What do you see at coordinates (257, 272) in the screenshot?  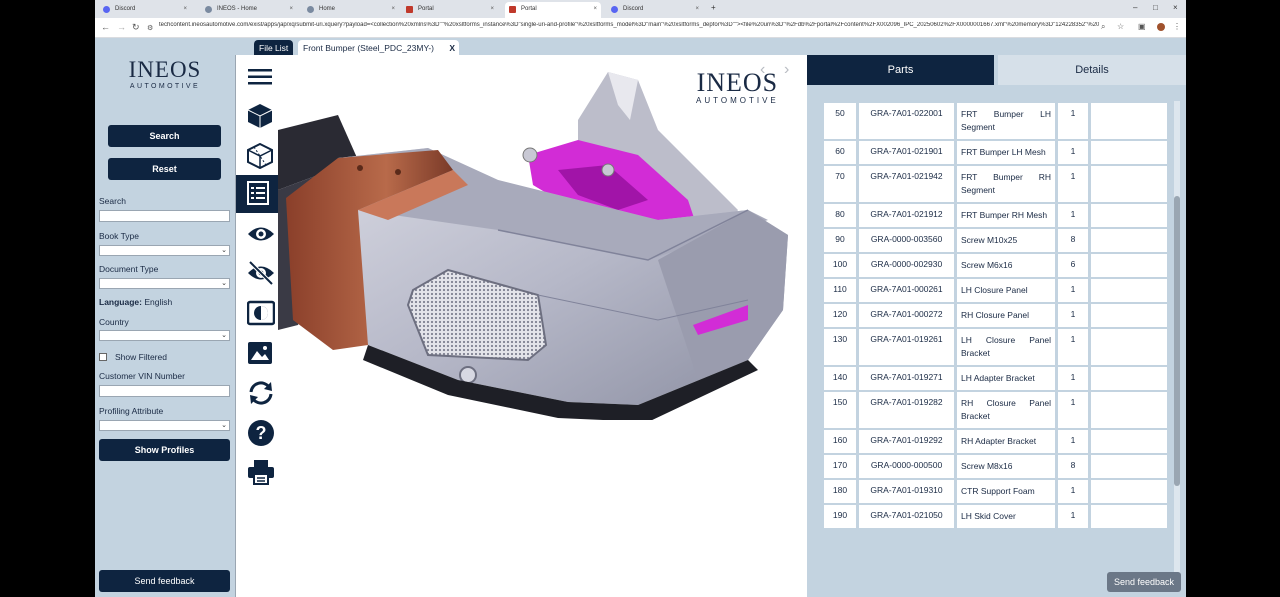 I see `eye-slash-icon` at bounding box center [257, 272].